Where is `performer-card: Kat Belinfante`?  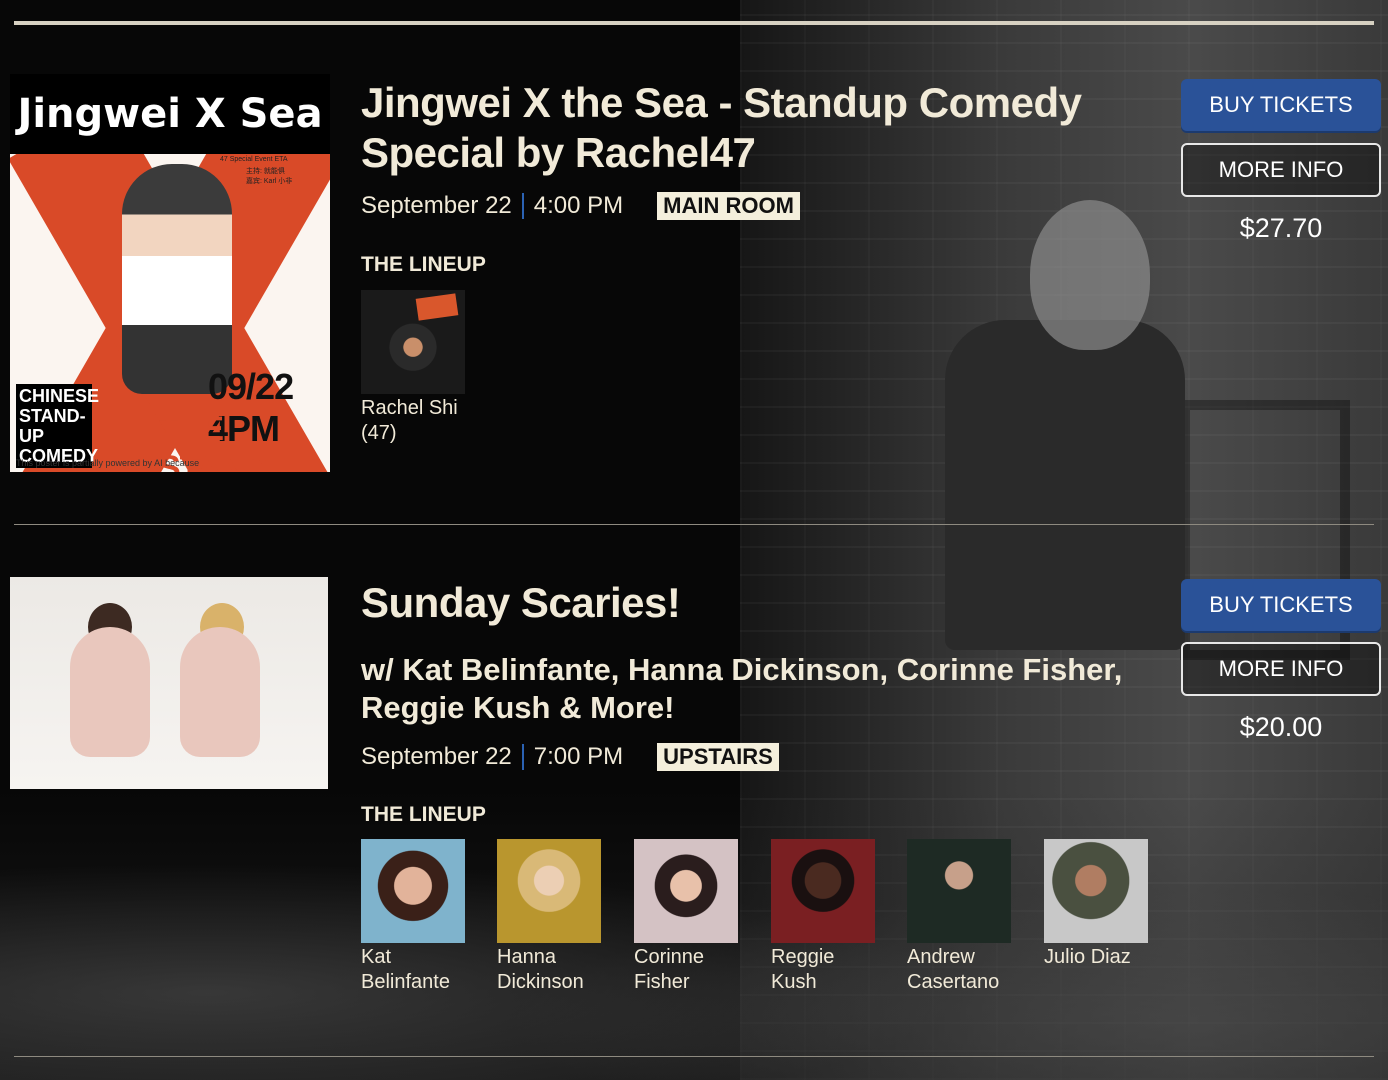
performer-card: Kat Belinfante is located at coordinates (413, 917).